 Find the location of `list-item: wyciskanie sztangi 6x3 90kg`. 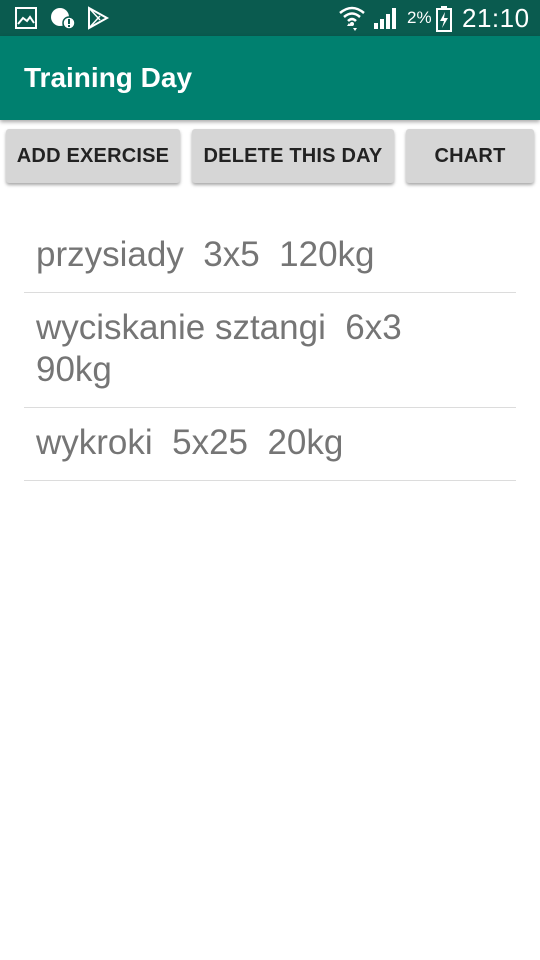

list-item: wyciskanie sztangi 6x3 90kg is located at coordinates (270, 350).